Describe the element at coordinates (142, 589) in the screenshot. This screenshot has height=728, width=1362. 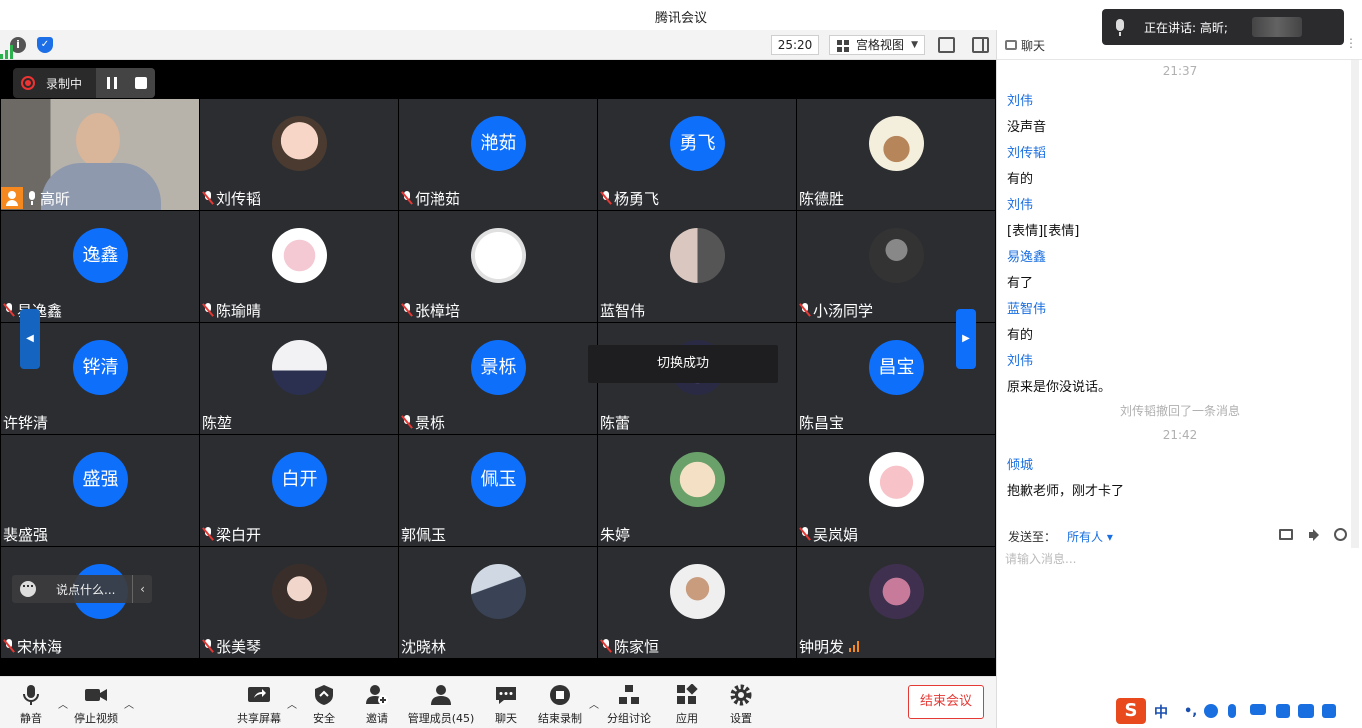
I see `chevron-left-icon: ‹` at that location.